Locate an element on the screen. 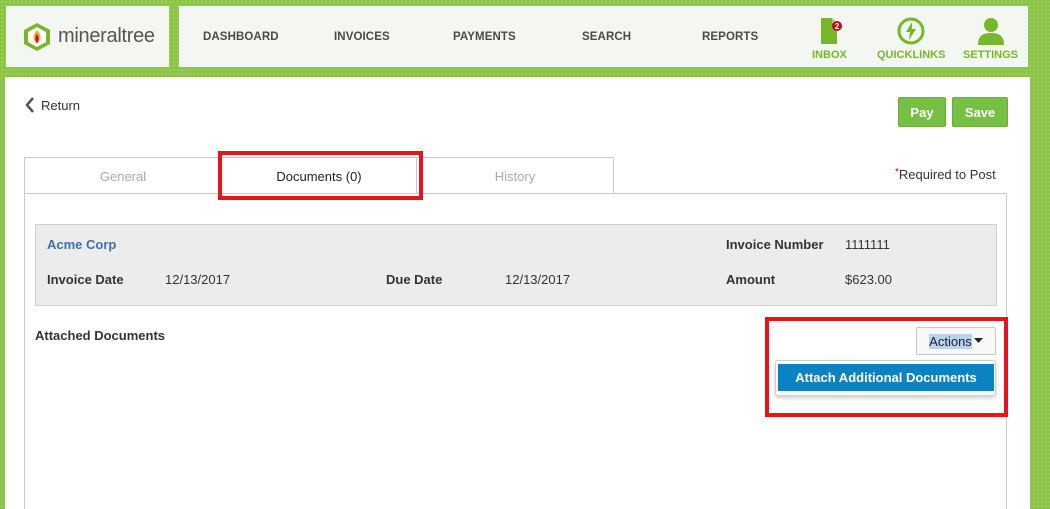 The height and width of the screenshot is (509, 1050). quicklinks-label: QUICKLINKS is located at coordinates (911, 55).